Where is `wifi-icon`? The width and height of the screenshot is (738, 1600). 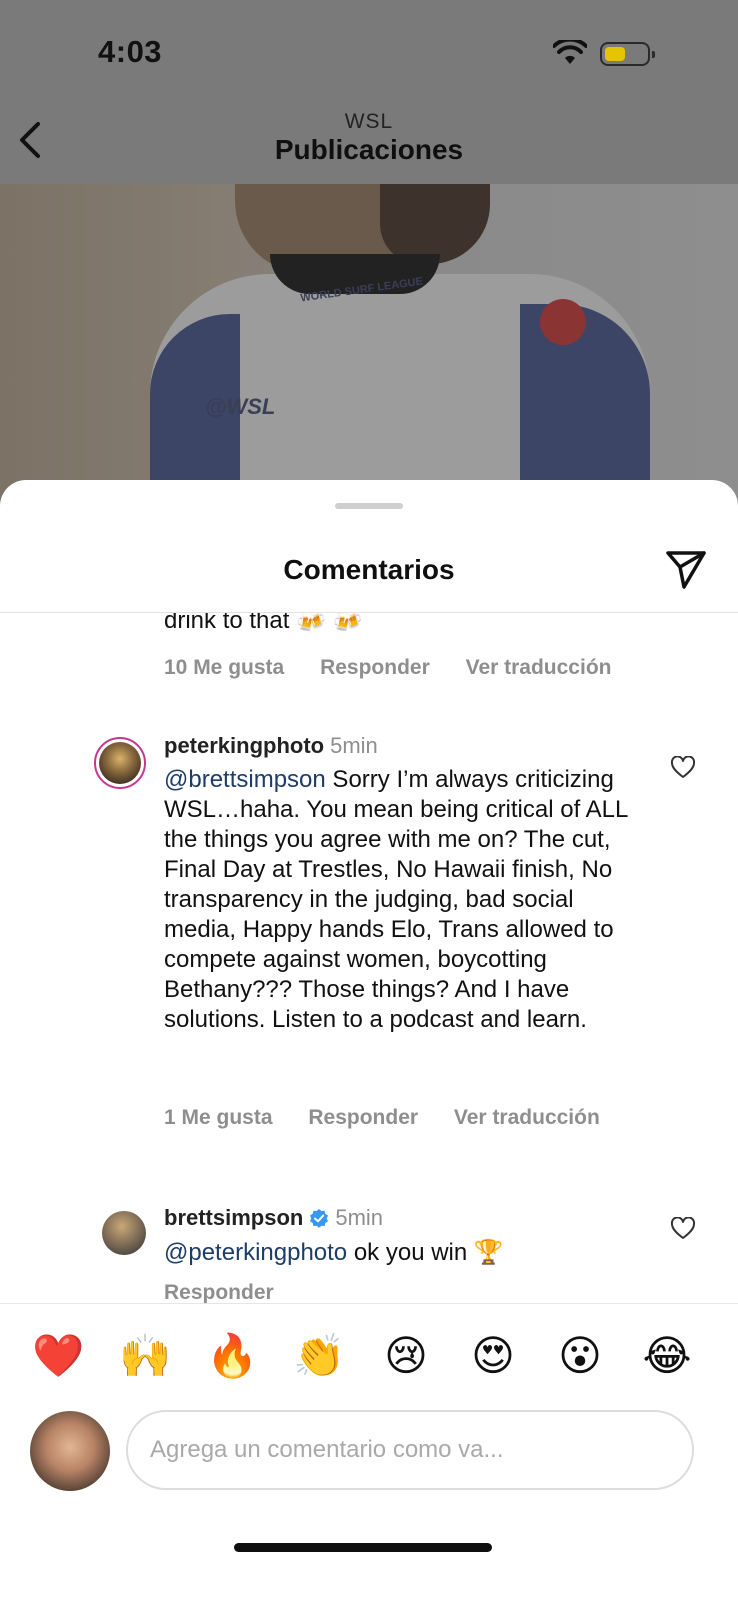 wifi-icon is located at coordinates (570, 52).